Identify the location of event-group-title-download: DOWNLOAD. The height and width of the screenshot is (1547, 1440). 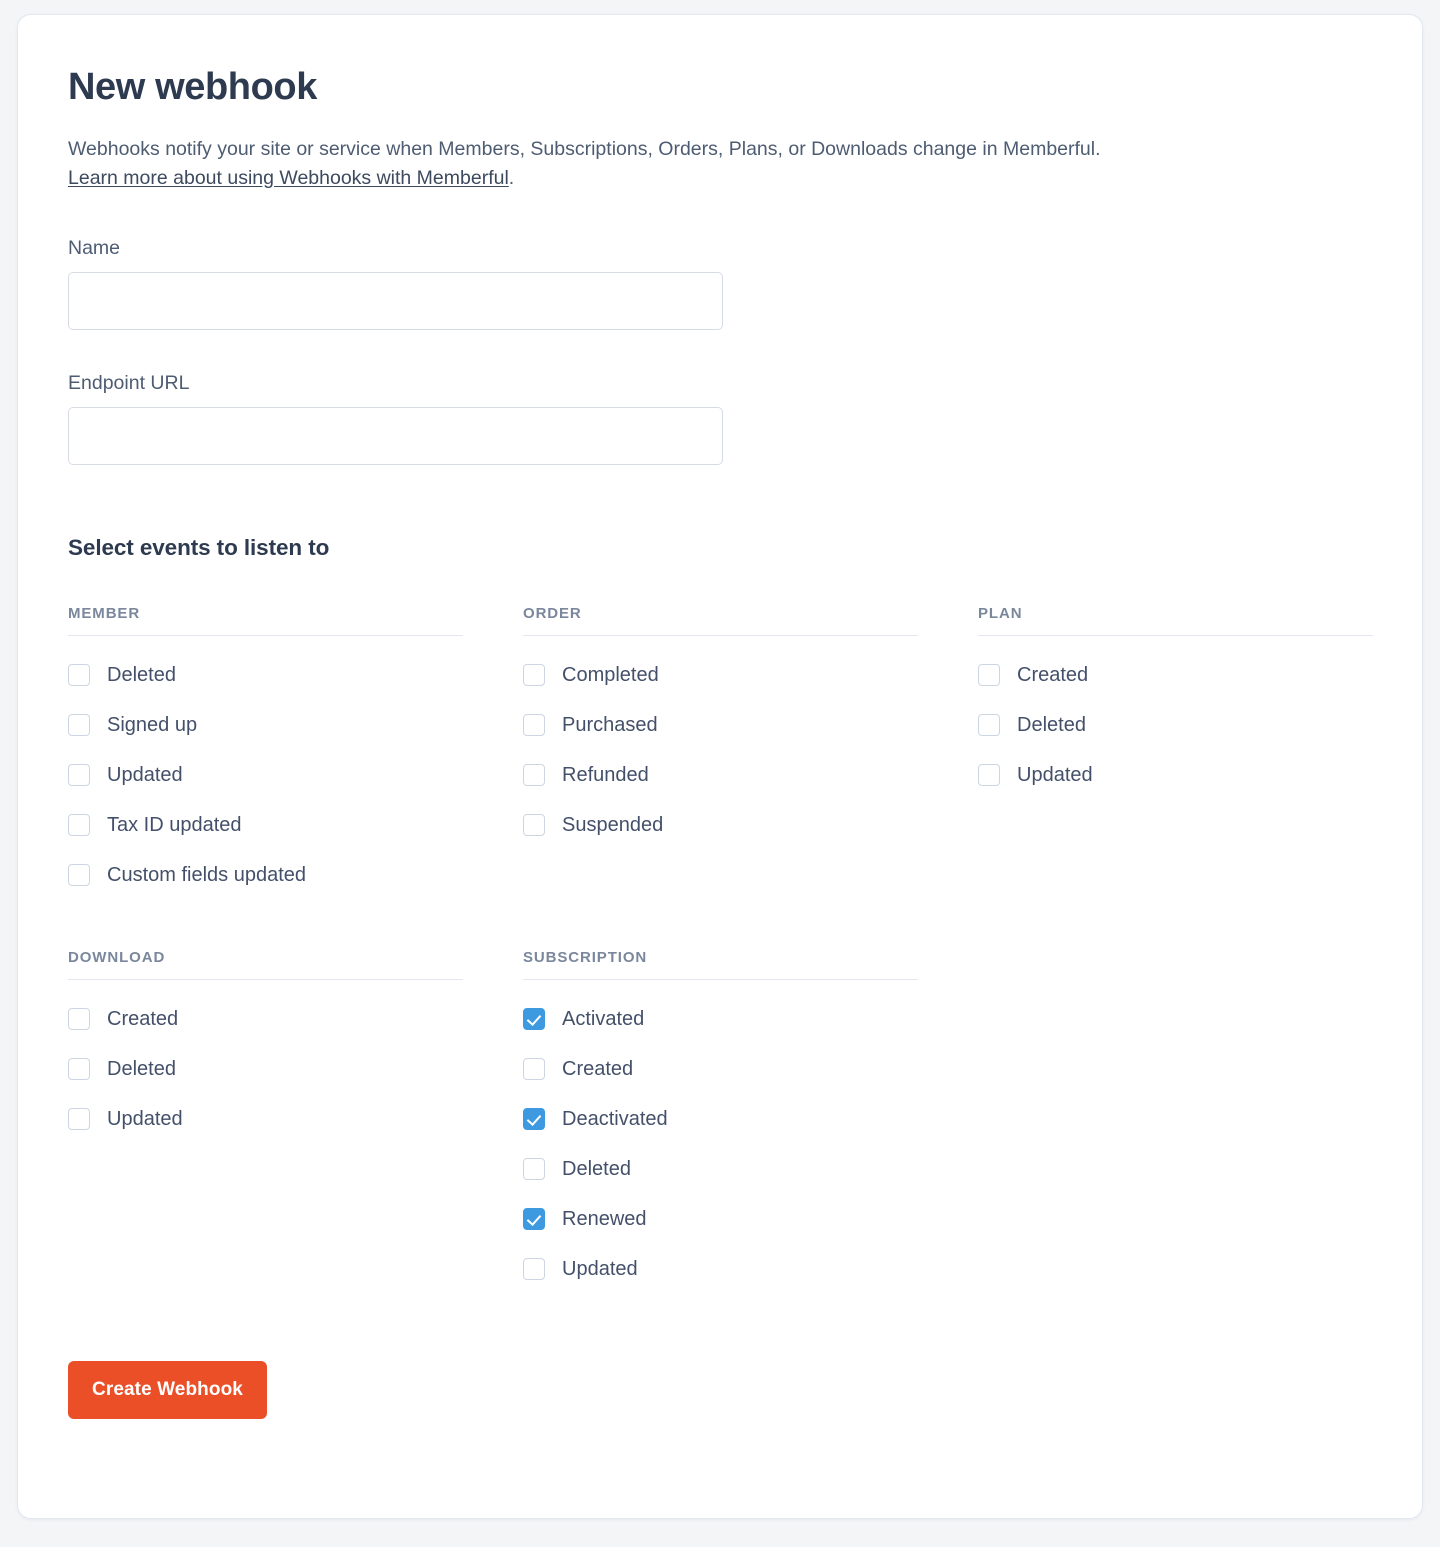
(265, 964).